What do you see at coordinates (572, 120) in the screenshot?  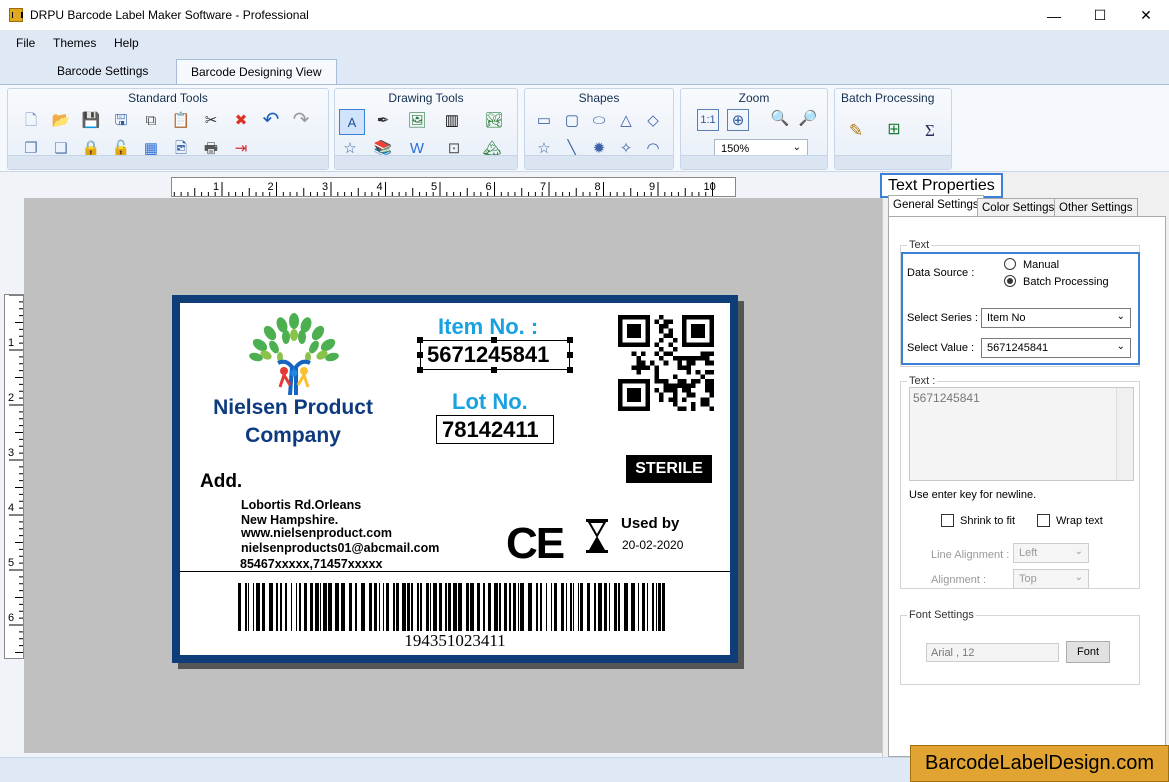 I see `rounded-rectangle-icon: ▢` at bounding box center [572, 120].